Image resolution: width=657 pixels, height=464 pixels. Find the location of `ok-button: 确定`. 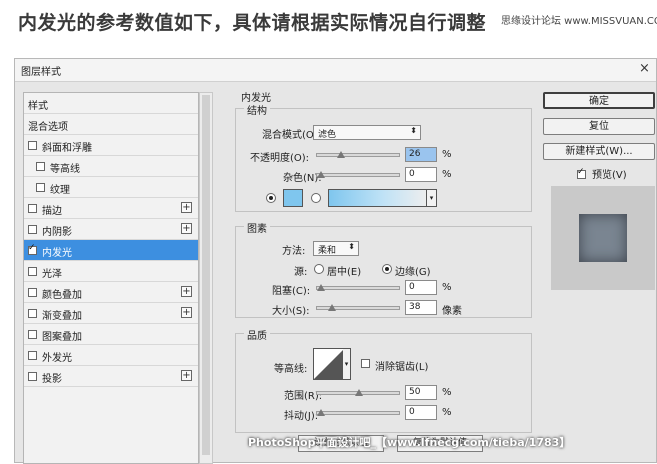

ok-button: 确定 is located at coordinates (599, 100).